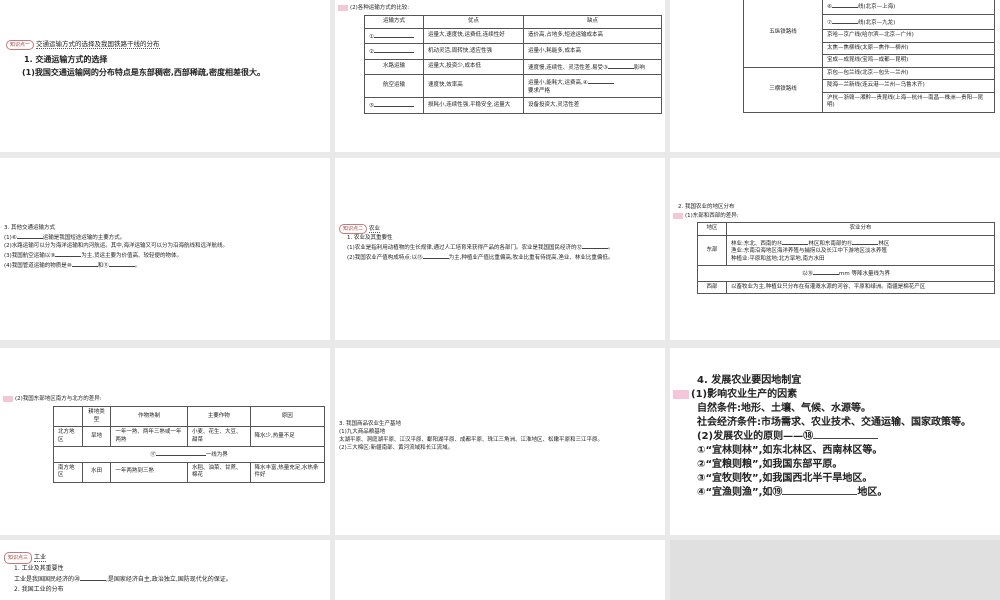 The height and width of the screenshot is (600, 1000). What do you see at coordinates (149, 472) in the screenshot?
I see `table-cell: 一年两熟到三熟` at bounding box center [149, 472].